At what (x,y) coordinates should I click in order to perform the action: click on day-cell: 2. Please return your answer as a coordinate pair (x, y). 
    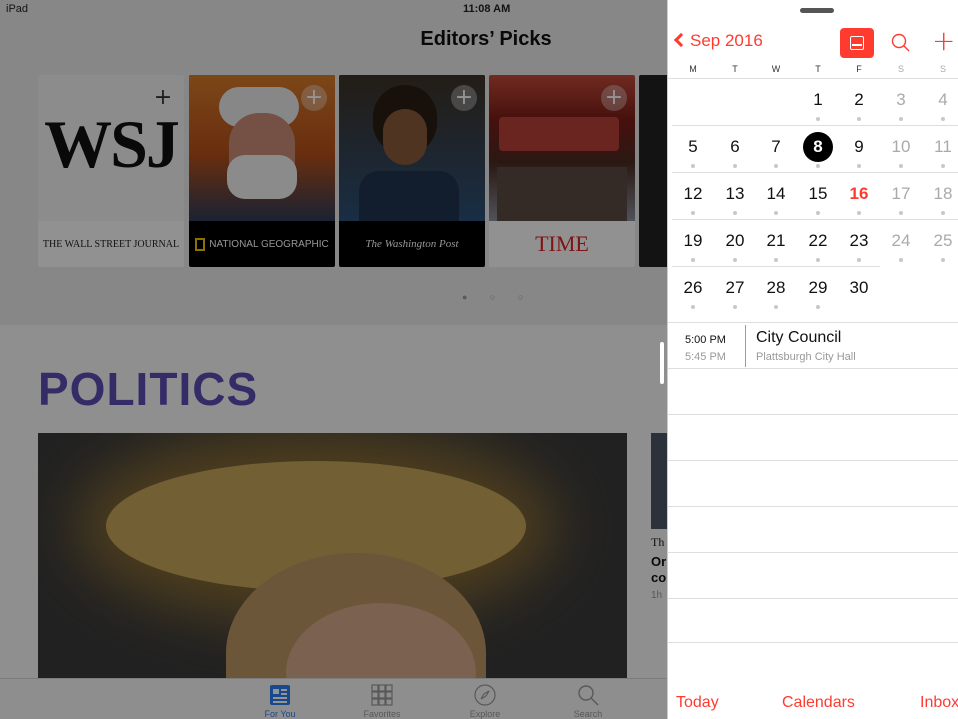
    Looking at the image, I should click on (859, 103).